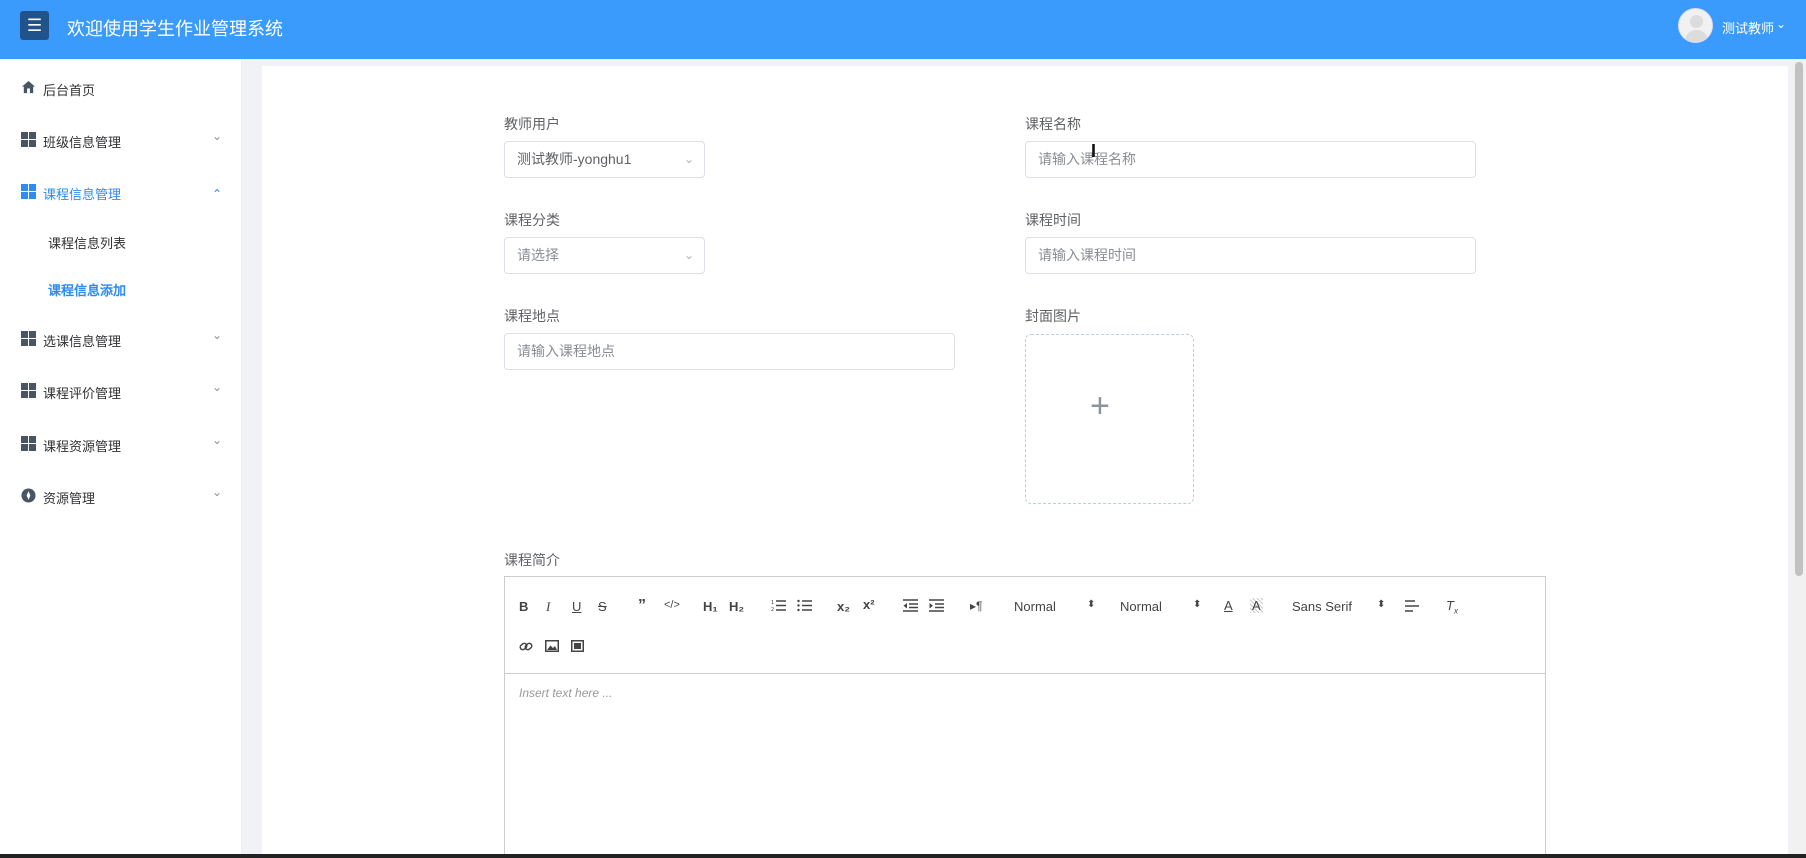 The image size is (1806, 858). I want to click on sidebar-subitem-course-list: 课程信息列表, so click(87, 242).